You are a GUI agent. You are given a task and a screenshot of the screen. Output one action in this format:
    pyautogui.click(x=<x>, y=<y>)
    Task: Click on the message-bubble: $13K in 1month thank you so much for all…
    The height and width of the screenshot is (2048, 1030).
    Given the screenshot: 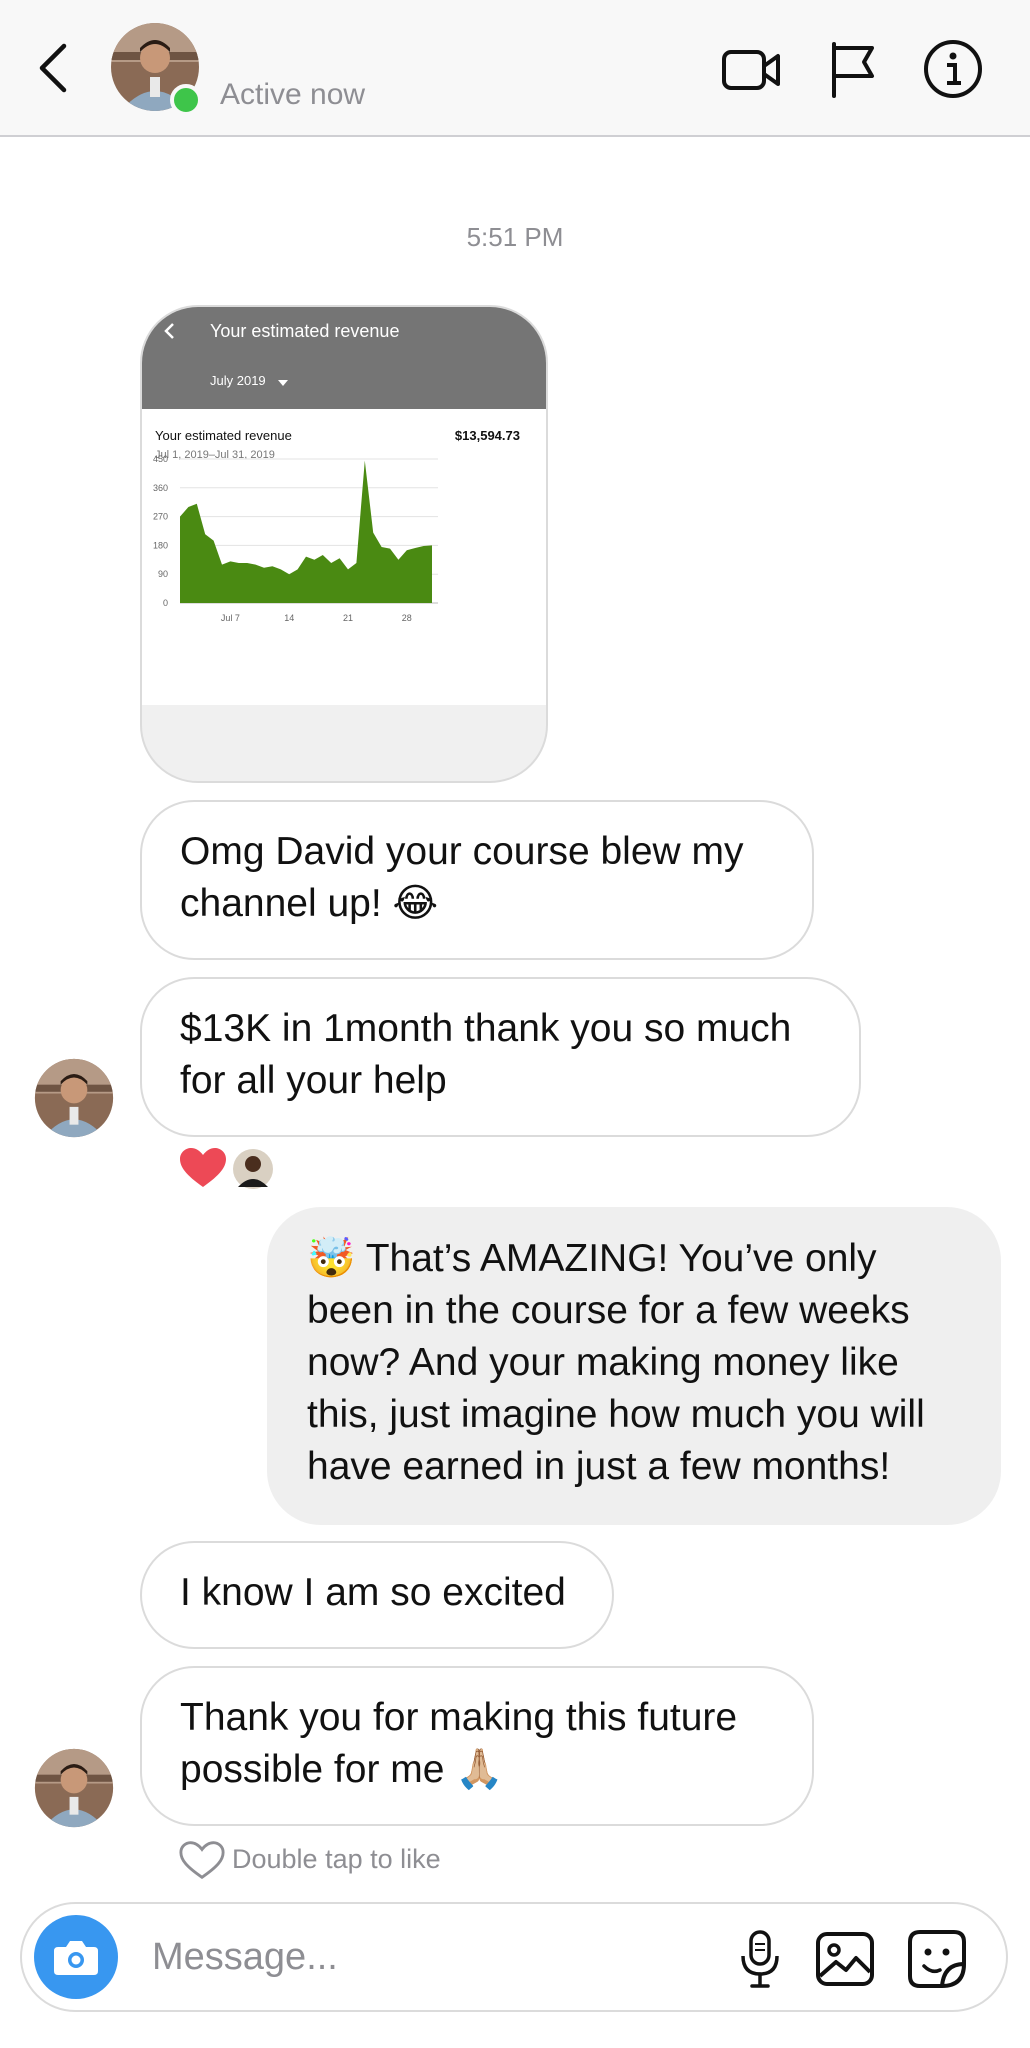 What is the action you would take?
    pyautogui.click(x=500, y=1057)
    